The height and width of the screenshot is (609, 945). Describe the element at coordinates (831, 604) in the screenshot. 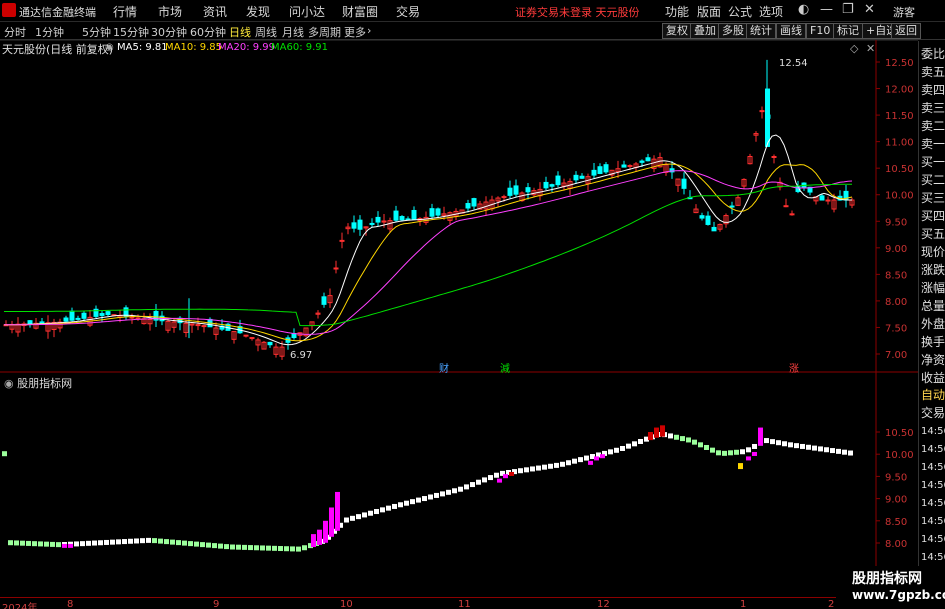

I see `date-label: 2` at that location.